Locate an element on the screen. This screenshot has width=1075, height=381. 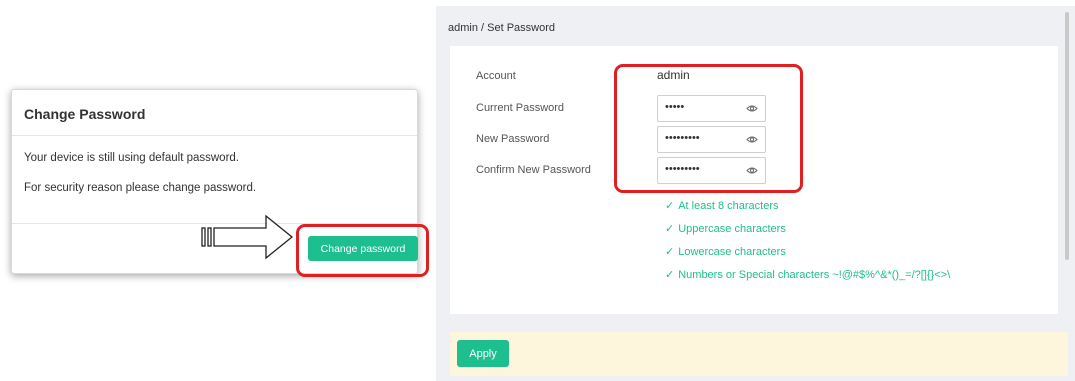
confirm-password-label: Confirm New Password is located at coordinates (533, 170).